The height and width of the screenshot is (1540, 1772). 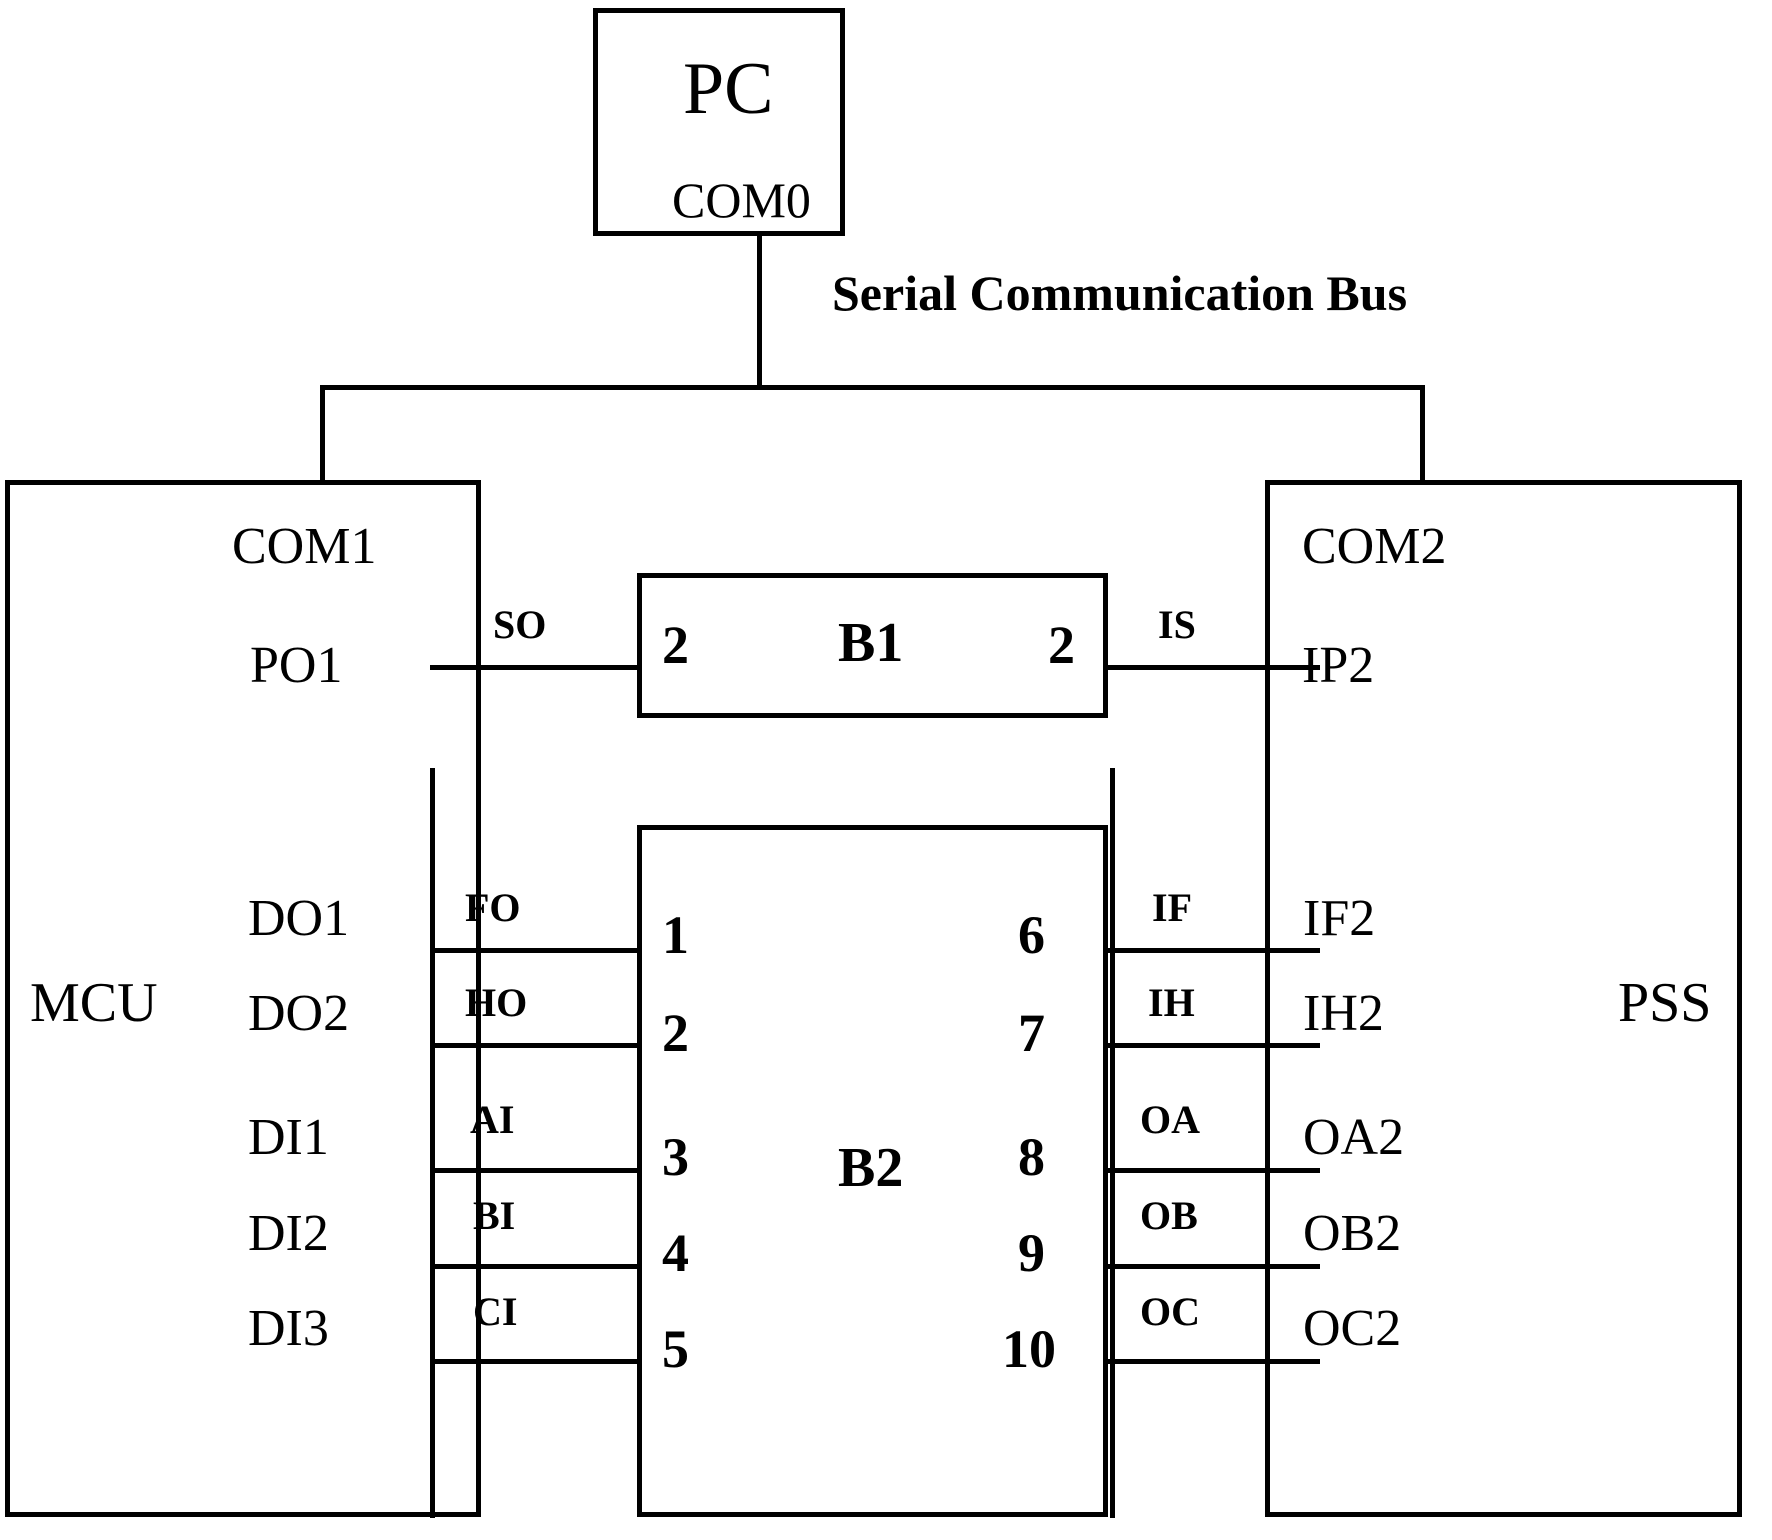 What do you see at coordinates (675, 1253) in the screenshot?
I see `b2-left-pin-4: 4` at bounding box center [675, 1253].